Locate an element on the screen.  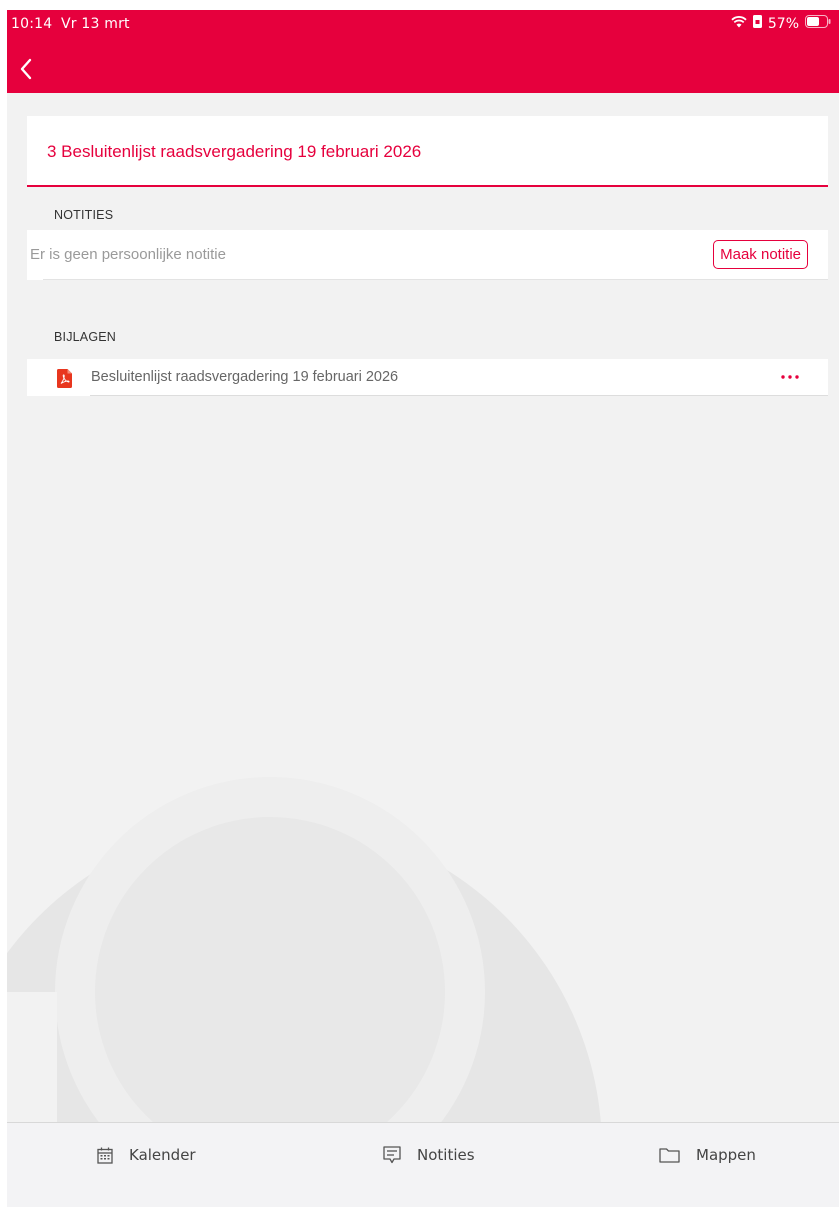
notes-empty-text: Er is geen persoonlijke notitie is located at coordinates (128, 254).